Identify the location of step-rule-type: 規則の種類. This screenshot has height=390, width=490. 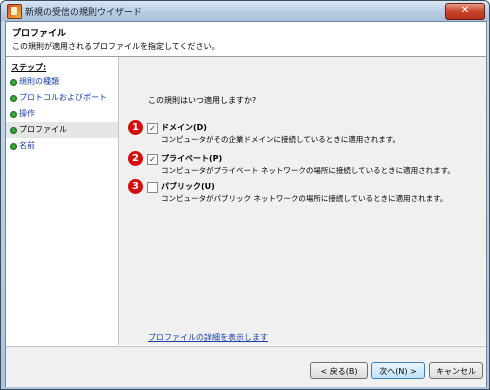
(62, 82).